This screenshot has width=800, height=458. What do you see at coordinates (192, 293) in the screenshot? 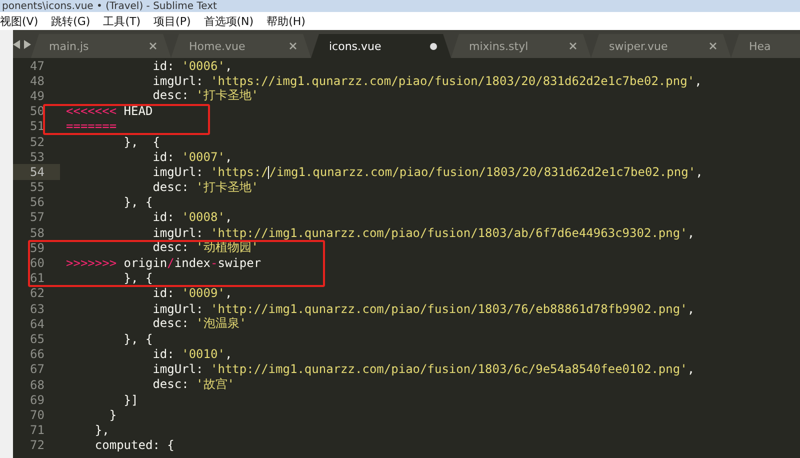
I see `code-line: id: '0009',` at bounding box center [192, 293].